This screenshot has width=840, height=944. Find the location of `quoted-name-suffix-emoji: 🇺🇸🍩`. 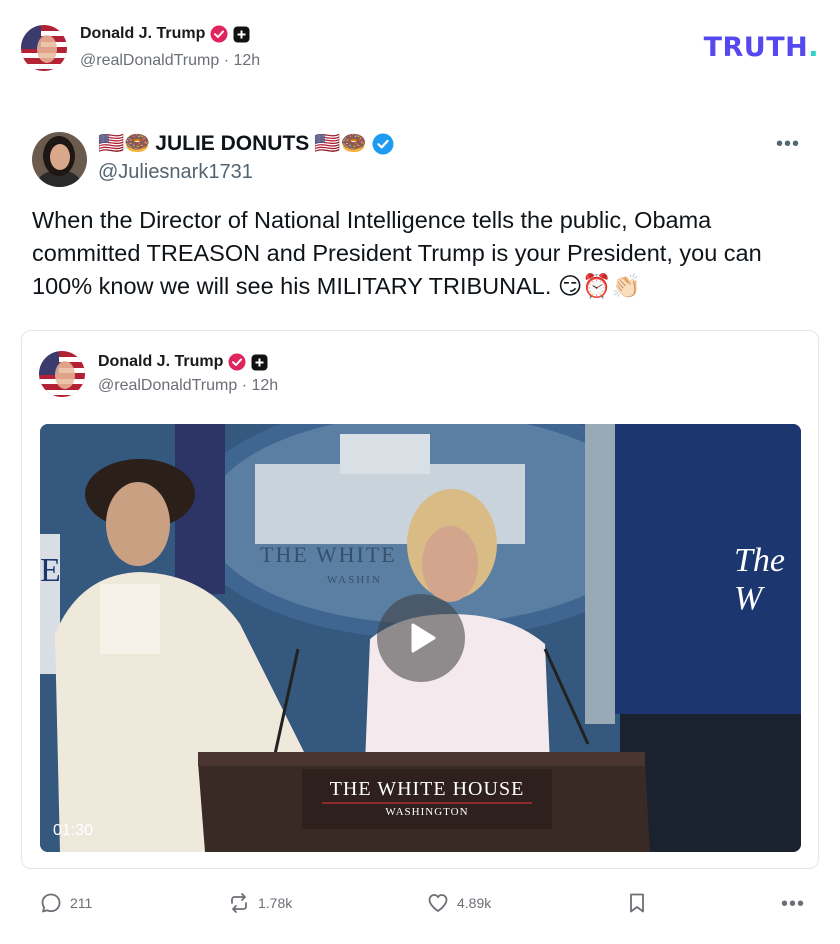

quoted-name-suffix-emoji: 🇺🇸🍩 is located at coordinates (340, 143).